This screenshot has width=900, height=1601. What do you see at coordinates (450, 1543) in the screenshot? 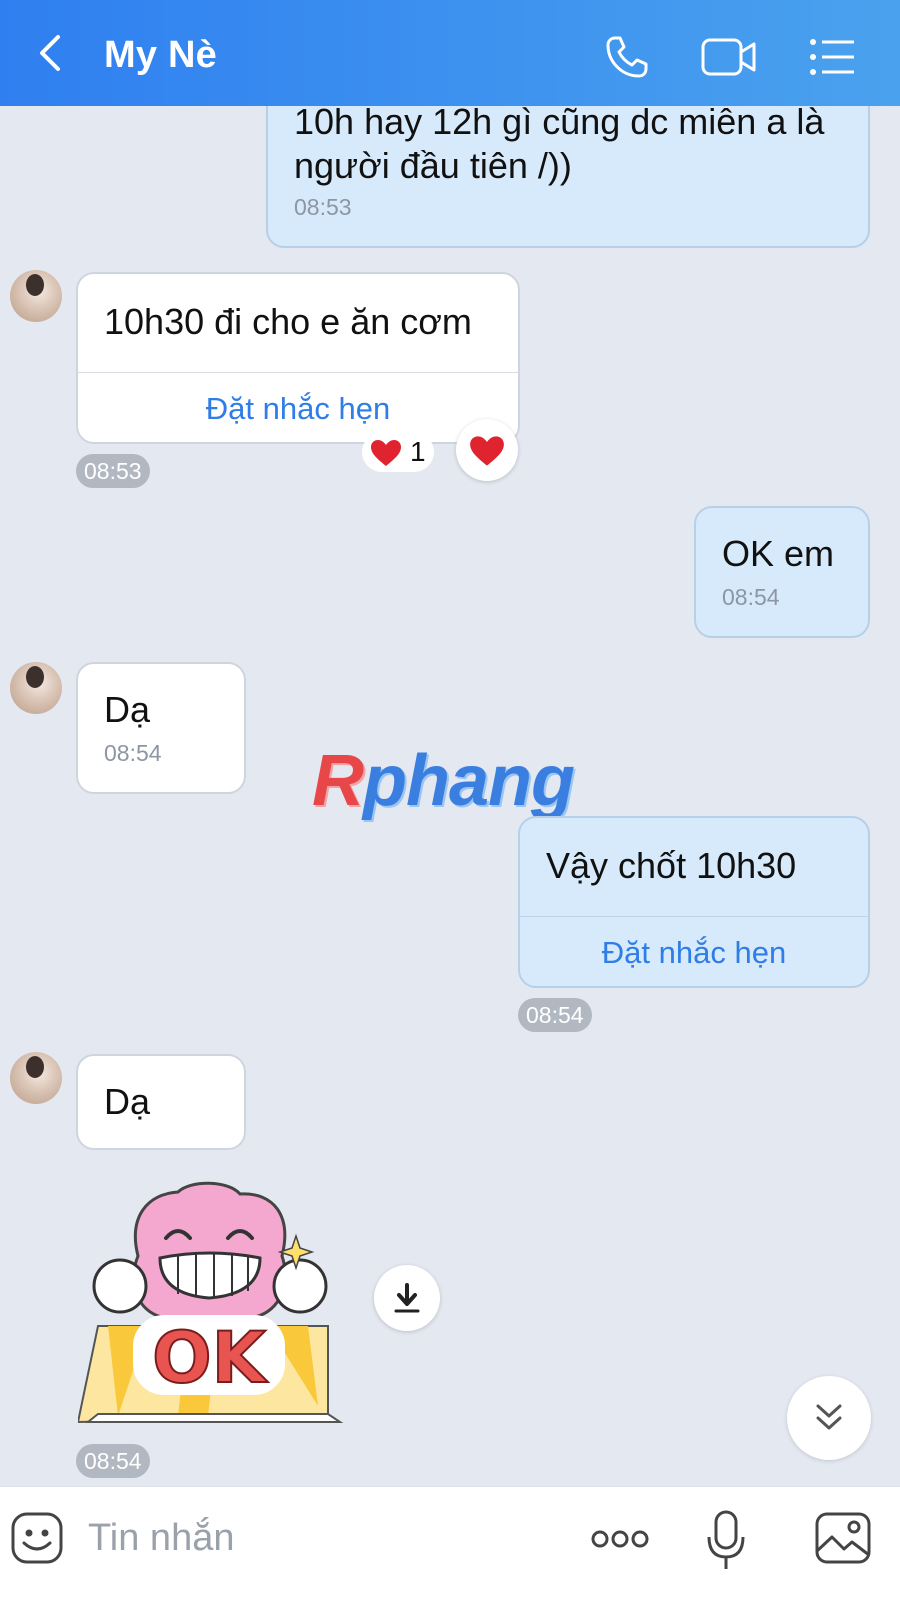
I see `message-composer: Tin nhắn` at bounding box center [450, 1543].